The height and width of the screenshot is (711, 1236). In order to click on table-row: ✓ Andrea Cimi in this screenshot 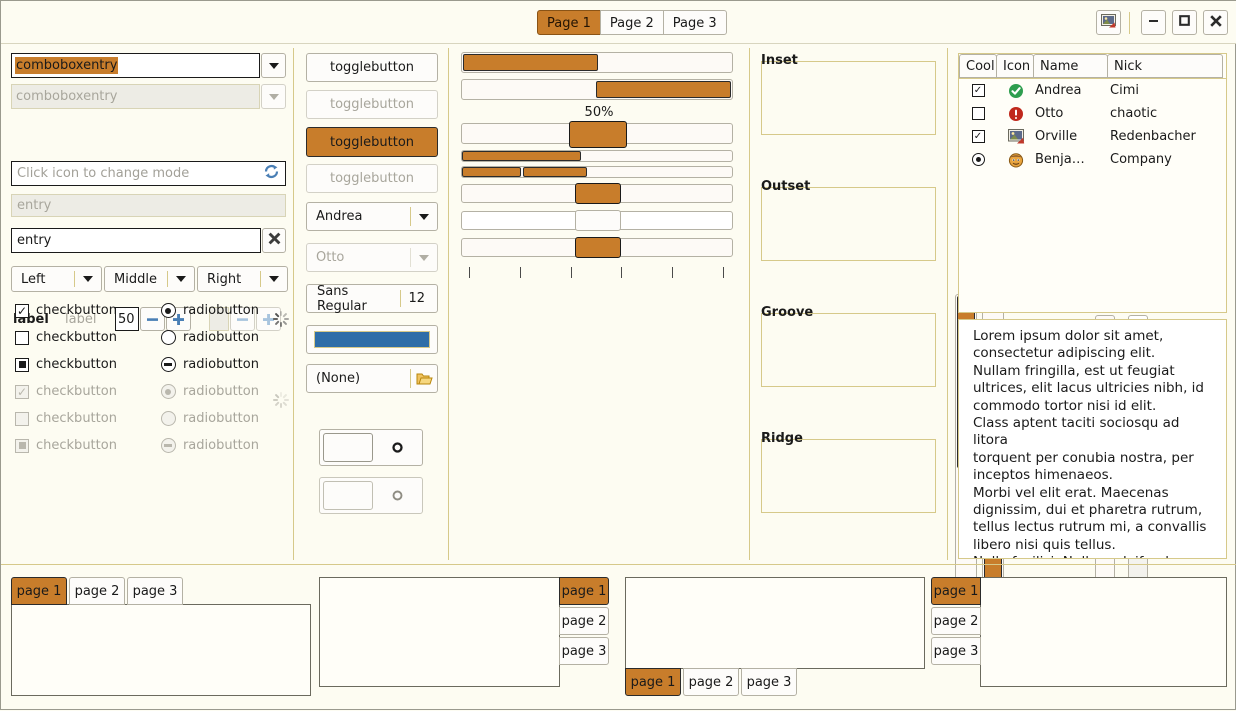, I will do `click(1092, 90)`.